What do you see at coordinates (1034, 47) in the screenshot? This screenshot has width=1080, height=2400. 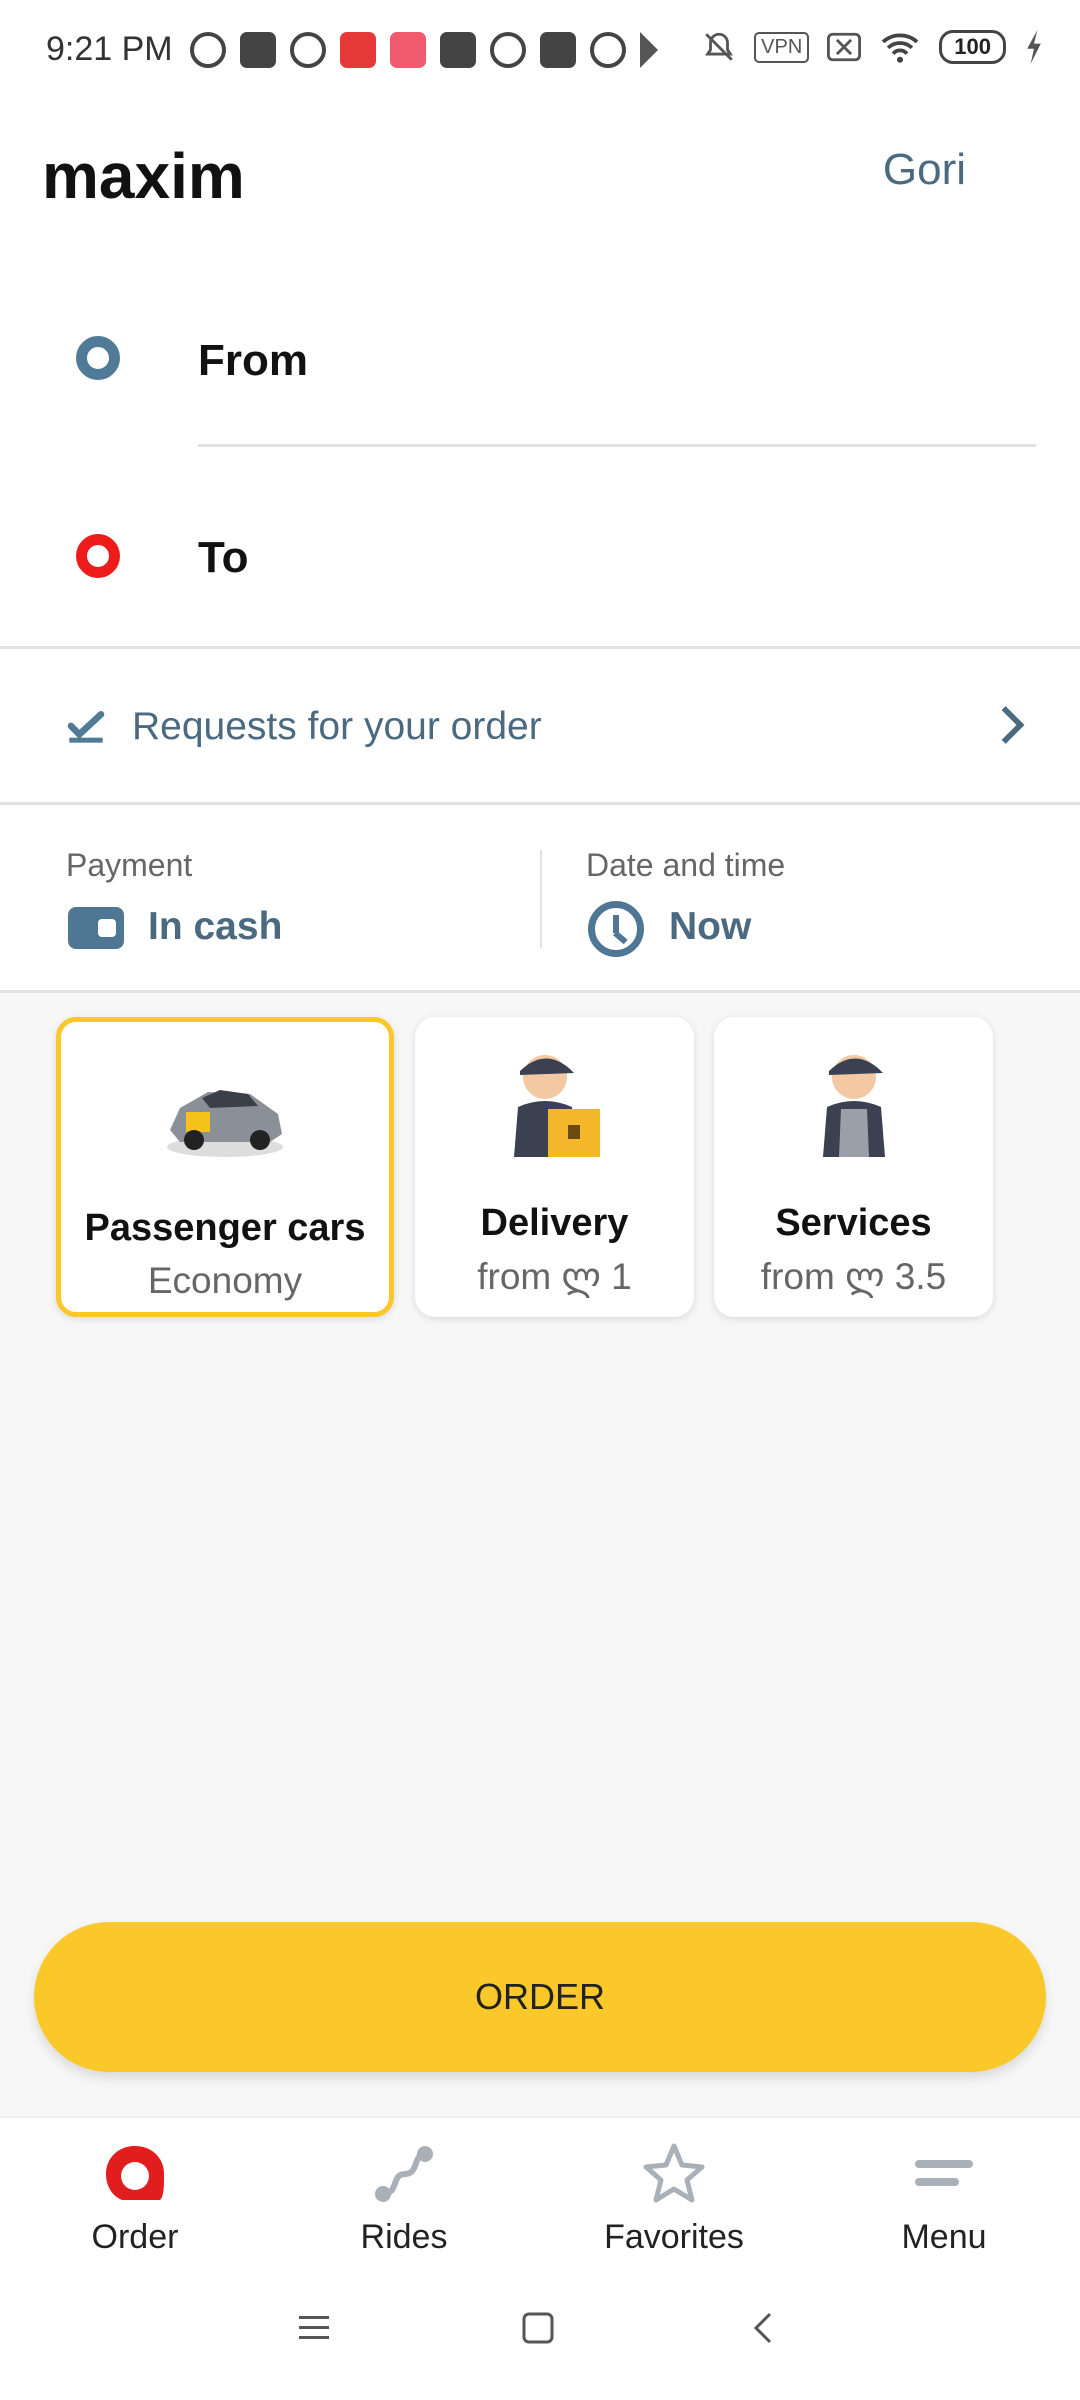 I see `charging-icon` at bounding box center [1034, 47].